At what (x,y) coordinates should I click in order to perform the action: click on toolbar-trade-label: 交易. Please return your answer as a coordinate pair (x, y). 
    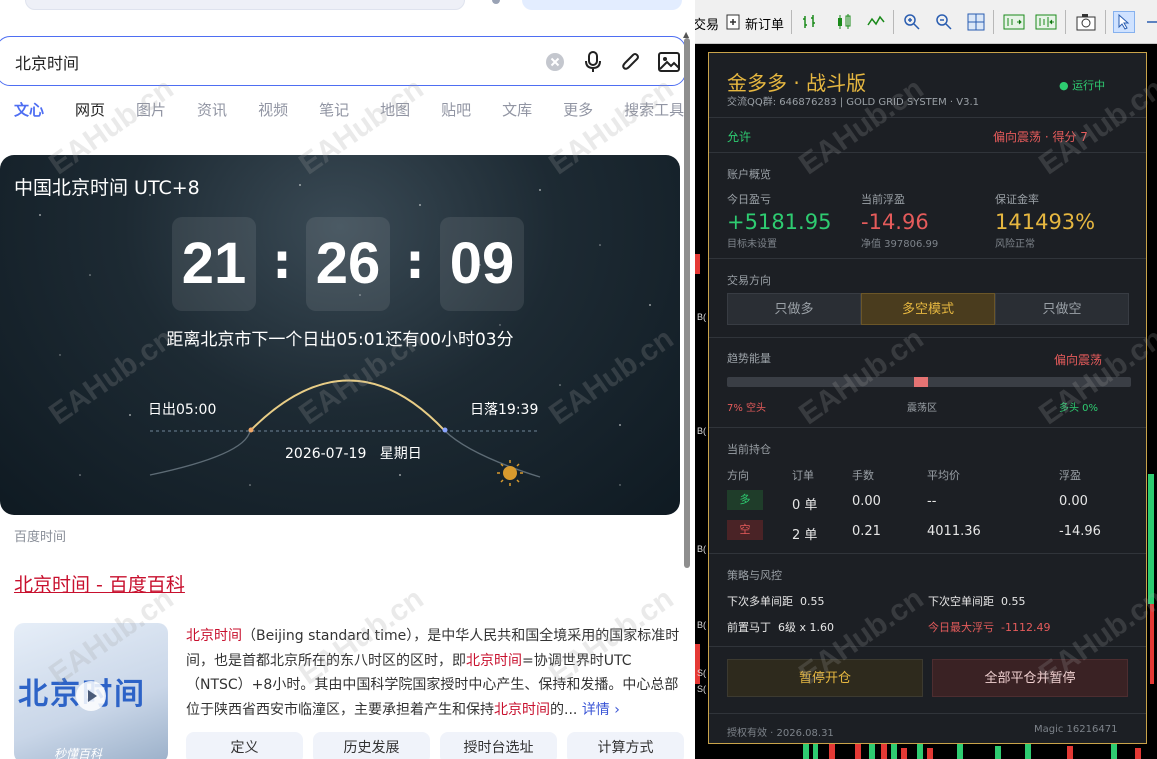
    Looking at the image, I should click on (707, 23).